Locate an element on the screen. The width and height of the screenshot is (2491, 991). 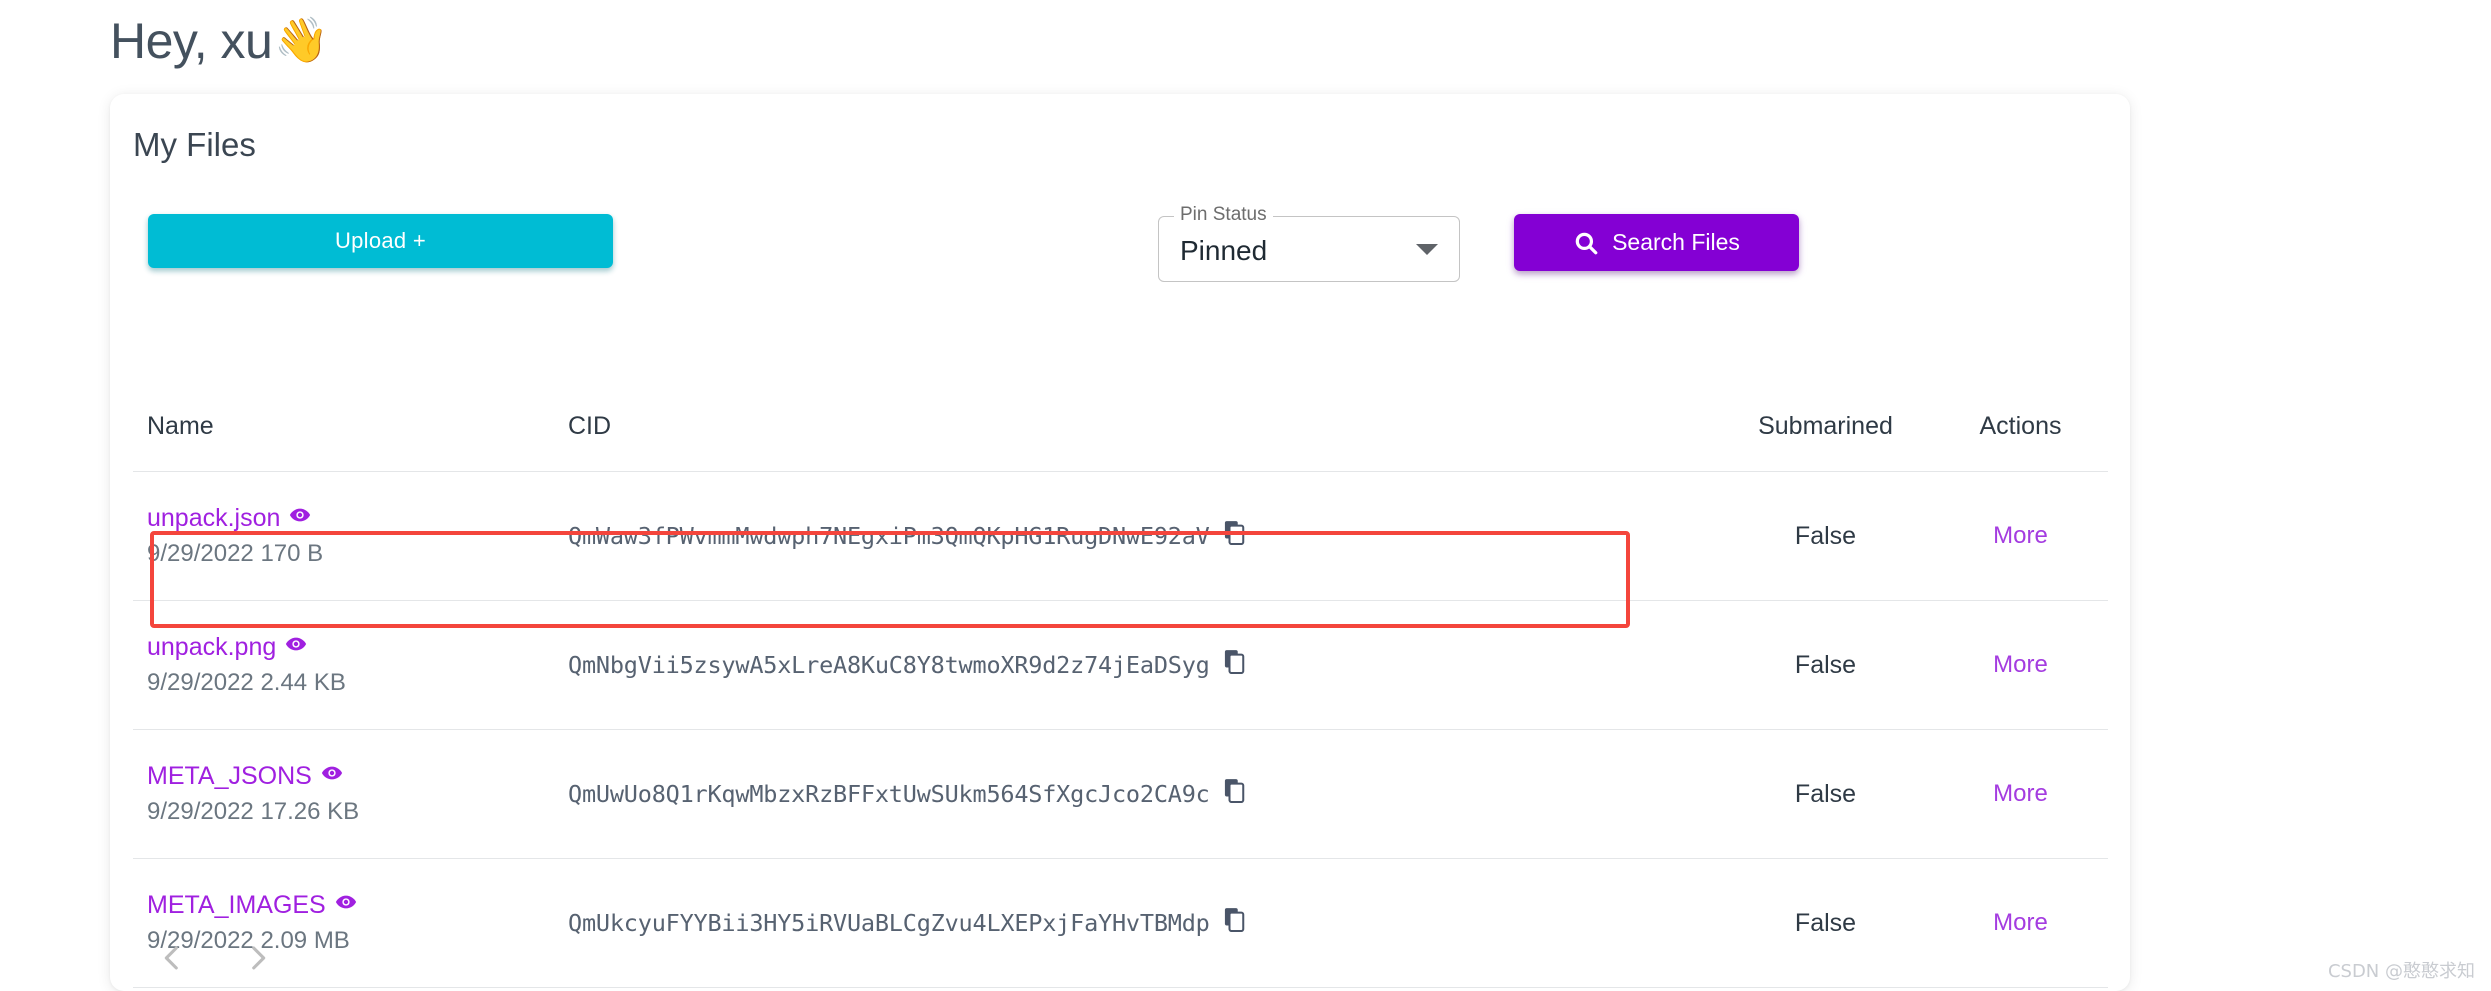
search-files-button: Search Files is located at coordinates (1656, 242).